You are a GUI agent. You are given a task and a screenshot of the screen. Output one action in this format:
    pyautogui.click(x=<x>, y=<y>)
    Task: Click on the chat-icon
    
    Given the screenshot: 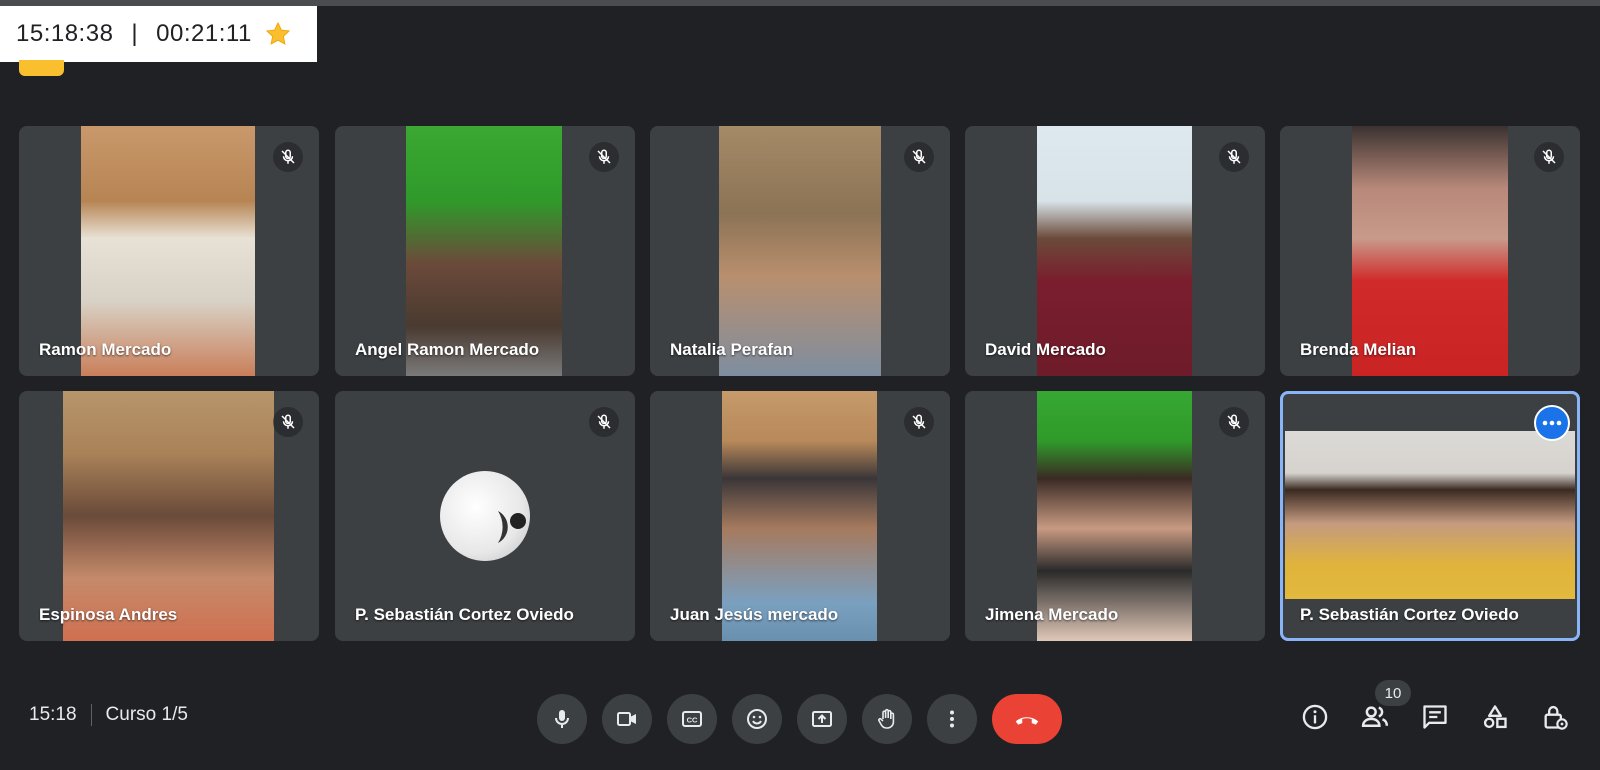 What is the action you would take?
    pyautogui.click(x=1435, y=717)
    